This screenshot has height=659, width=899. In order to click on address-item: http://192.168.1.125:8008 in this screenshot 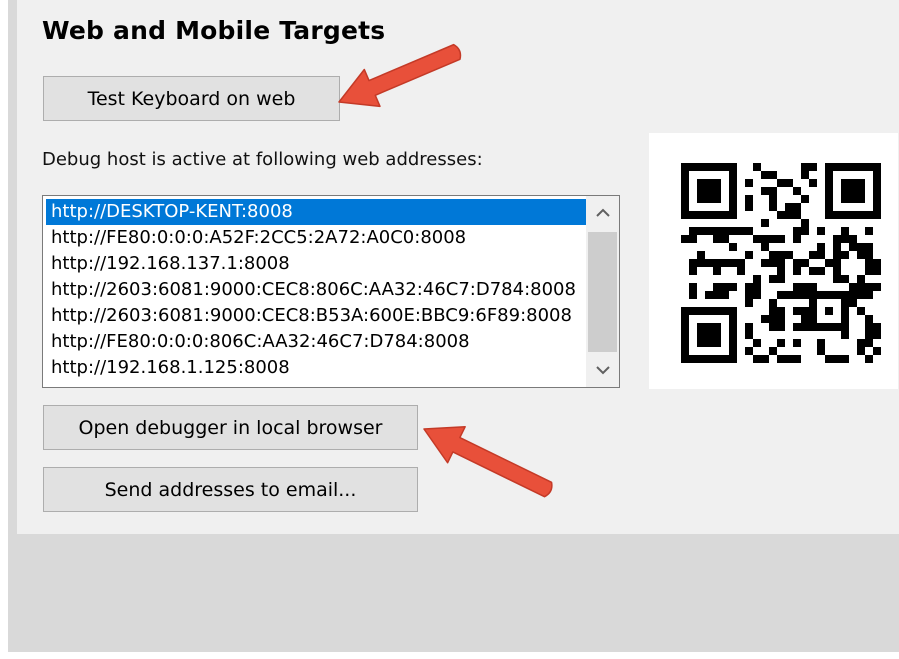, I will do `click(316, 368)`.